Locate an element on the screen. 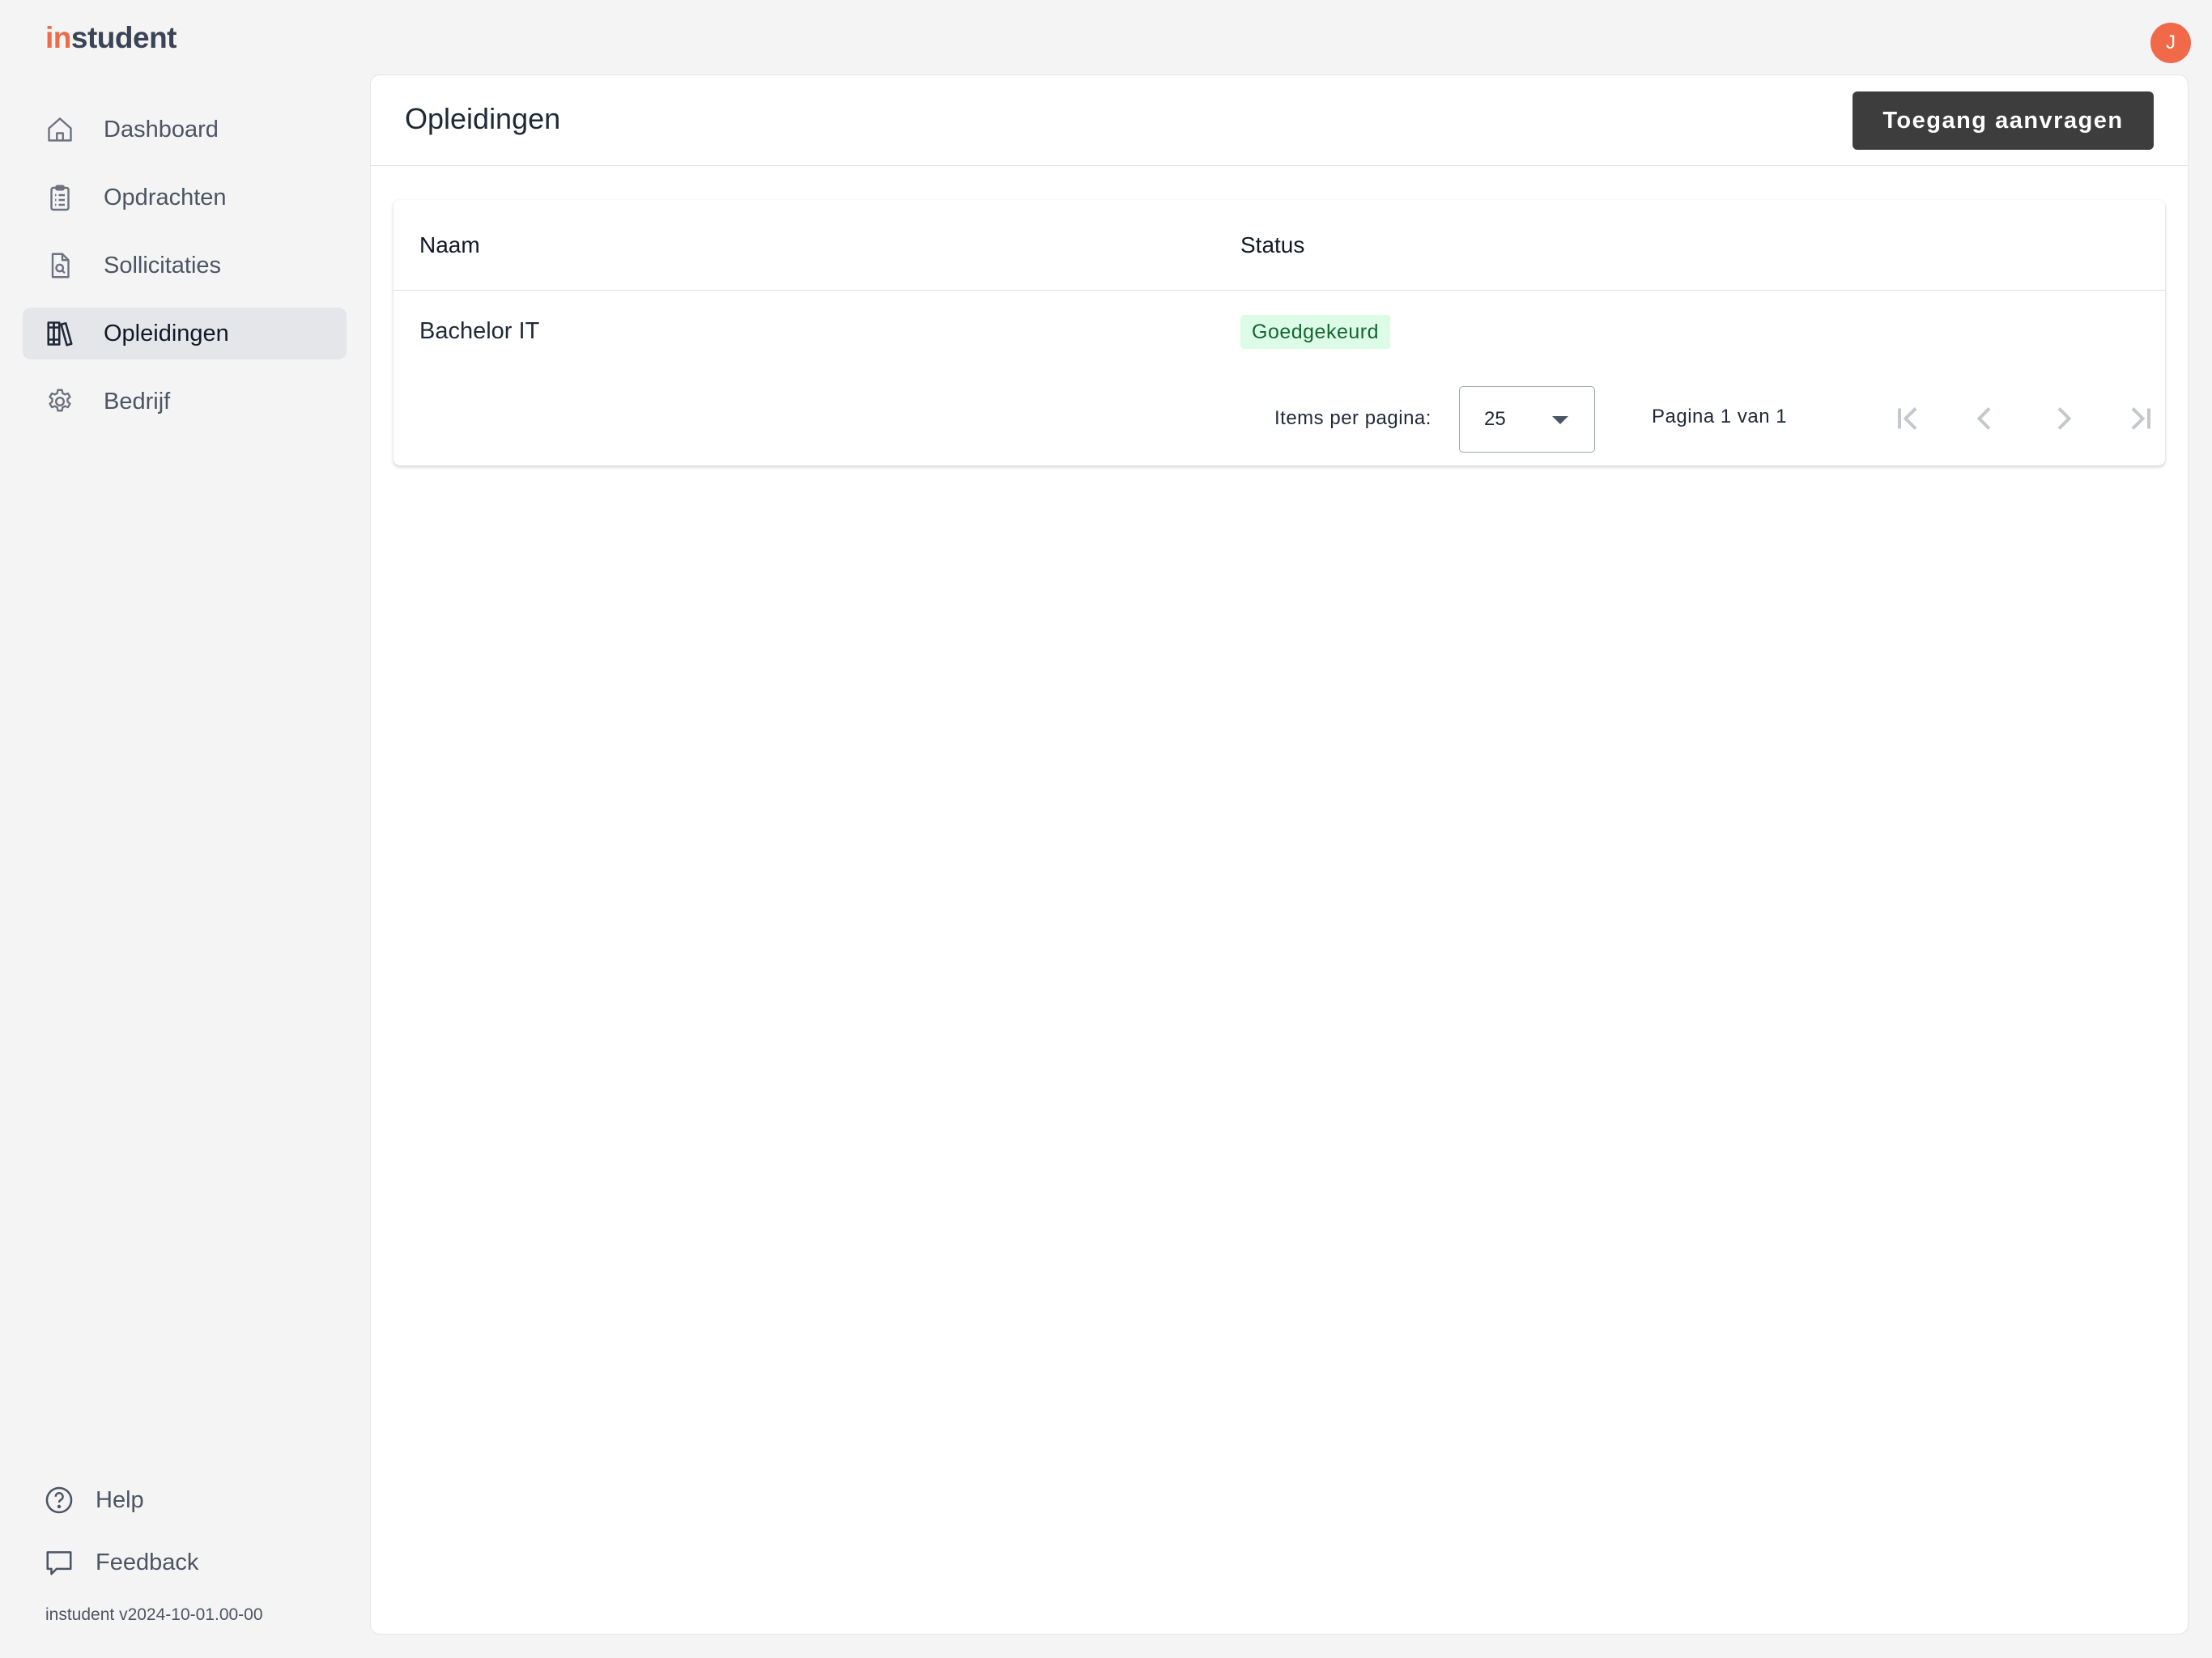  app-logo: instudent is located at coordinates (111, 38).